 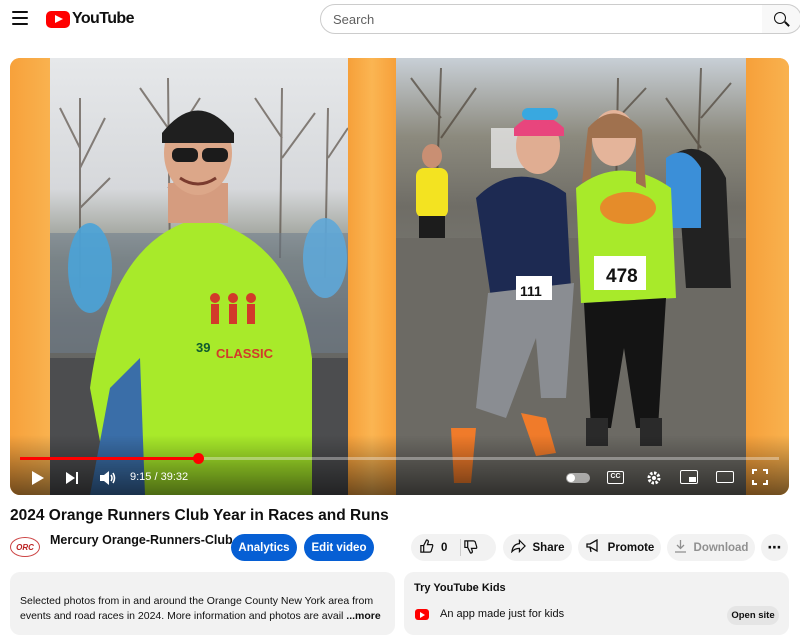 I want to click on channel-name: Mercury Orange-Runners-Club, so click(x=141, y=540).